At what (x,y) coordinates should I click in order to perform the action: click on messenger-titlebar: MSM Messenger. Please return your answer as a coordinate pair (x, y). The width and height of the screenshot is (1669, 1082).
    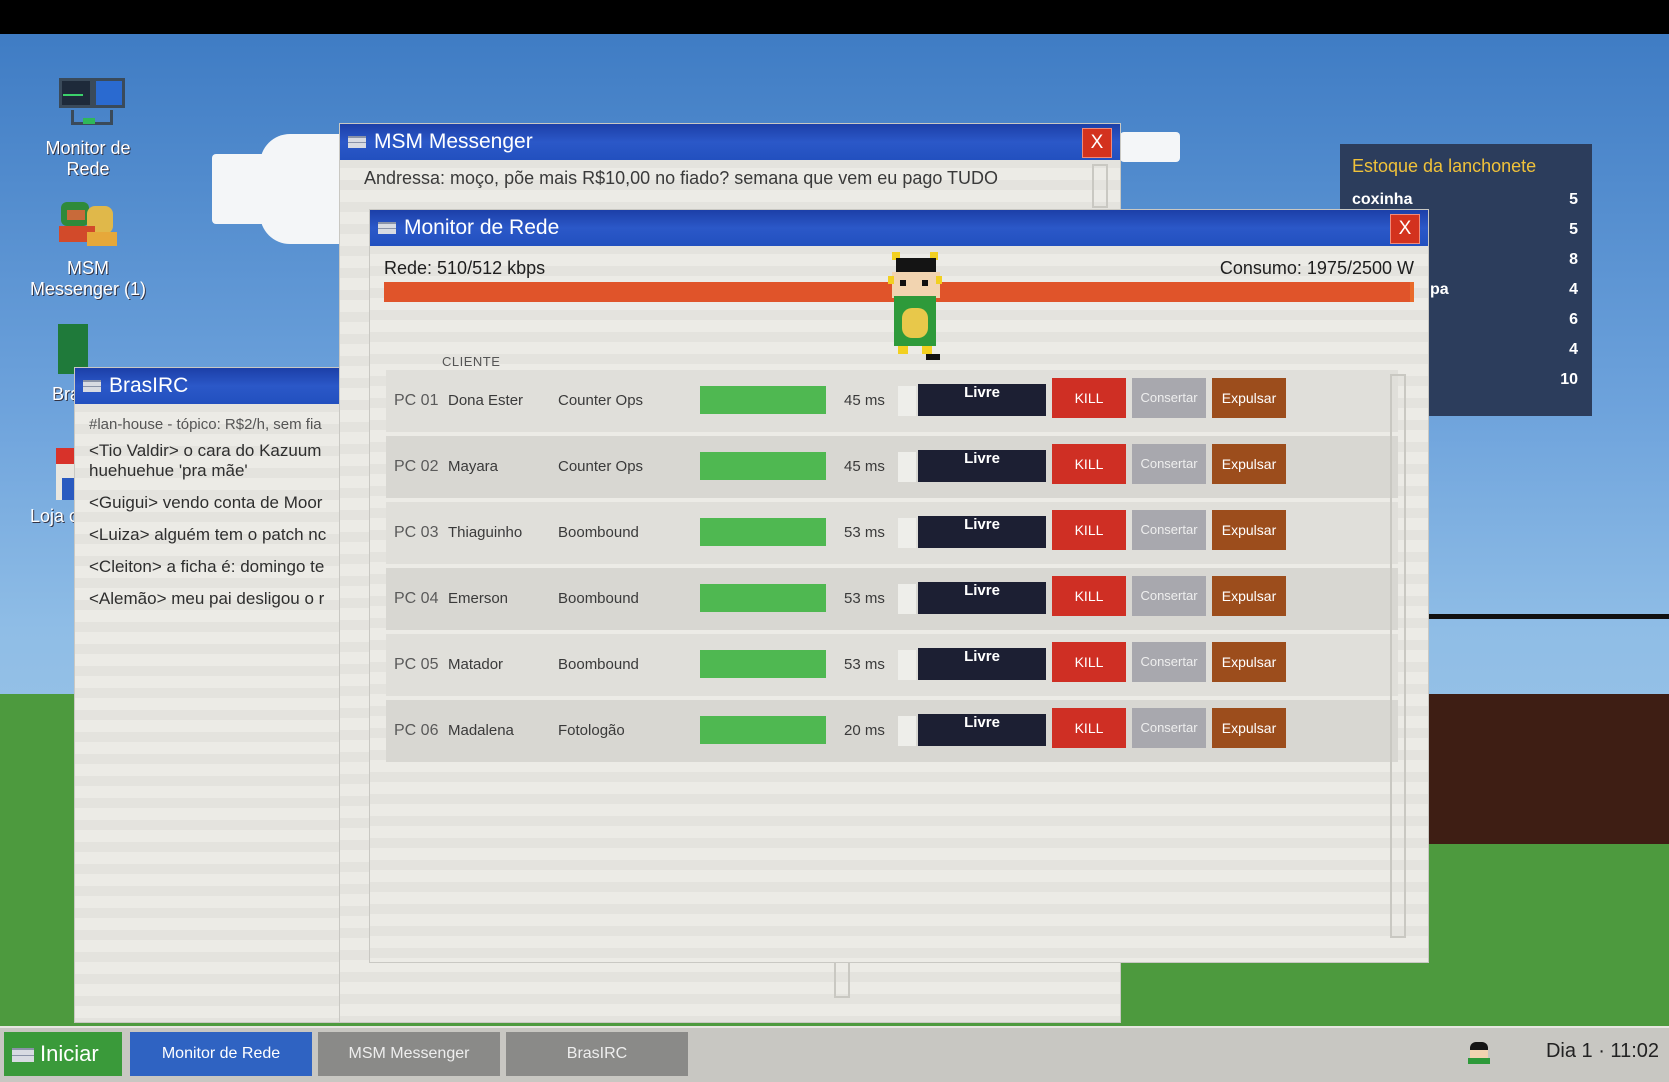
    Looking at the image, I should click on (730, 142).